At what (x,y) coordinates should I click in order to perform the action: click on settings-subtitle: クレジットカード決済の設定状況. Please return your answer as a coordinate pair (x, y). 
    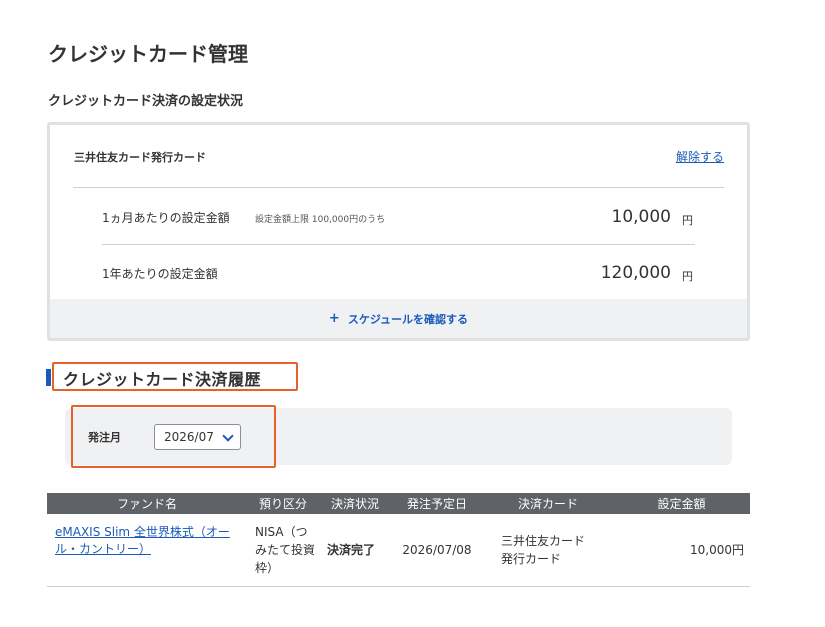
    Looking at the image, I should click on (146, 101).